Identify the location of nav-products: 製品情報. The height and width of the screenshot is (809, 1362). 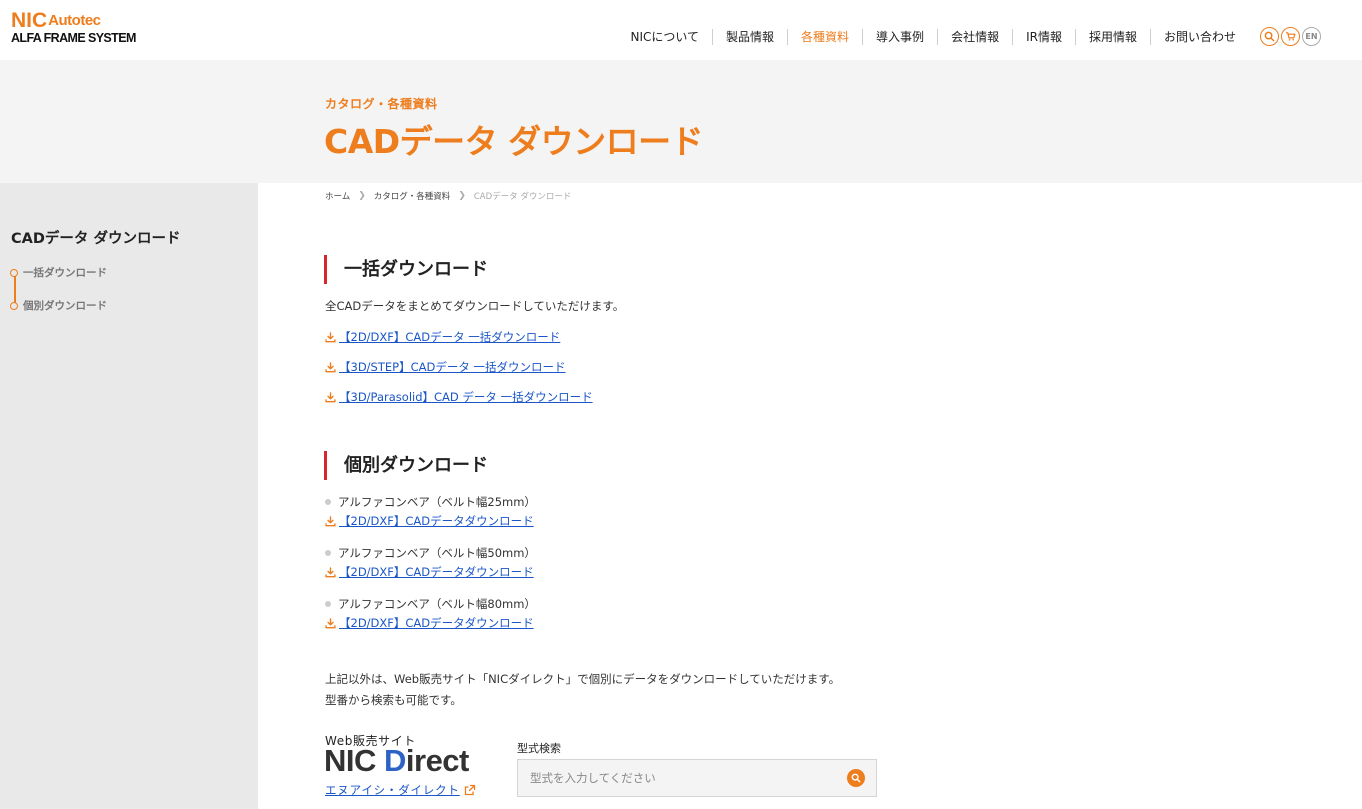
(749, 37).